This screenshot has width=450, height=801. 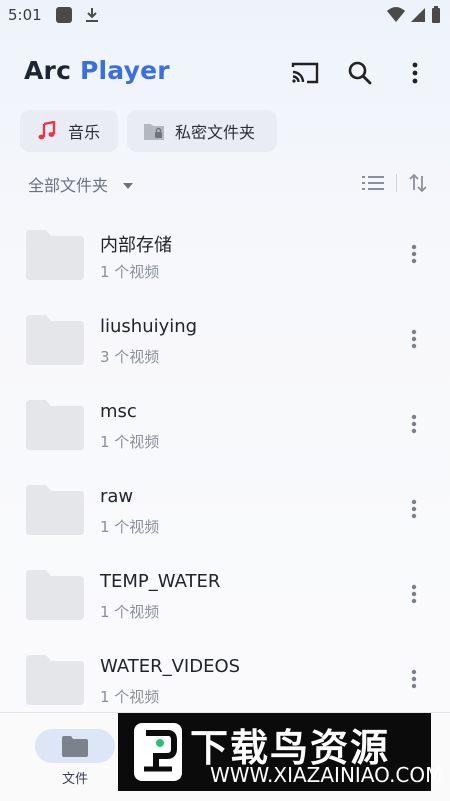 I want to click on status-time: 5:01, so click(x=25, y=15).